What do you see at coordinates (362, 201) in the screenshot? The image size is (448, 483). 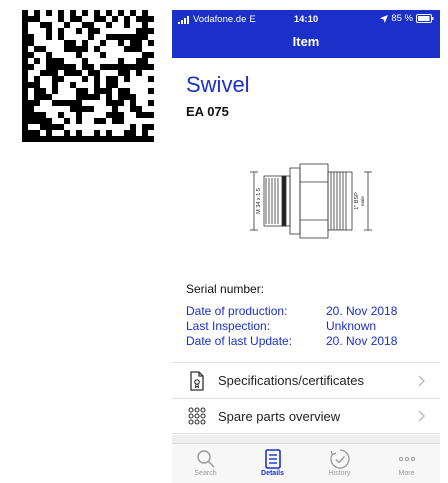 I see `drawing-label-right-sub: male` at bounding box center [362, 201].